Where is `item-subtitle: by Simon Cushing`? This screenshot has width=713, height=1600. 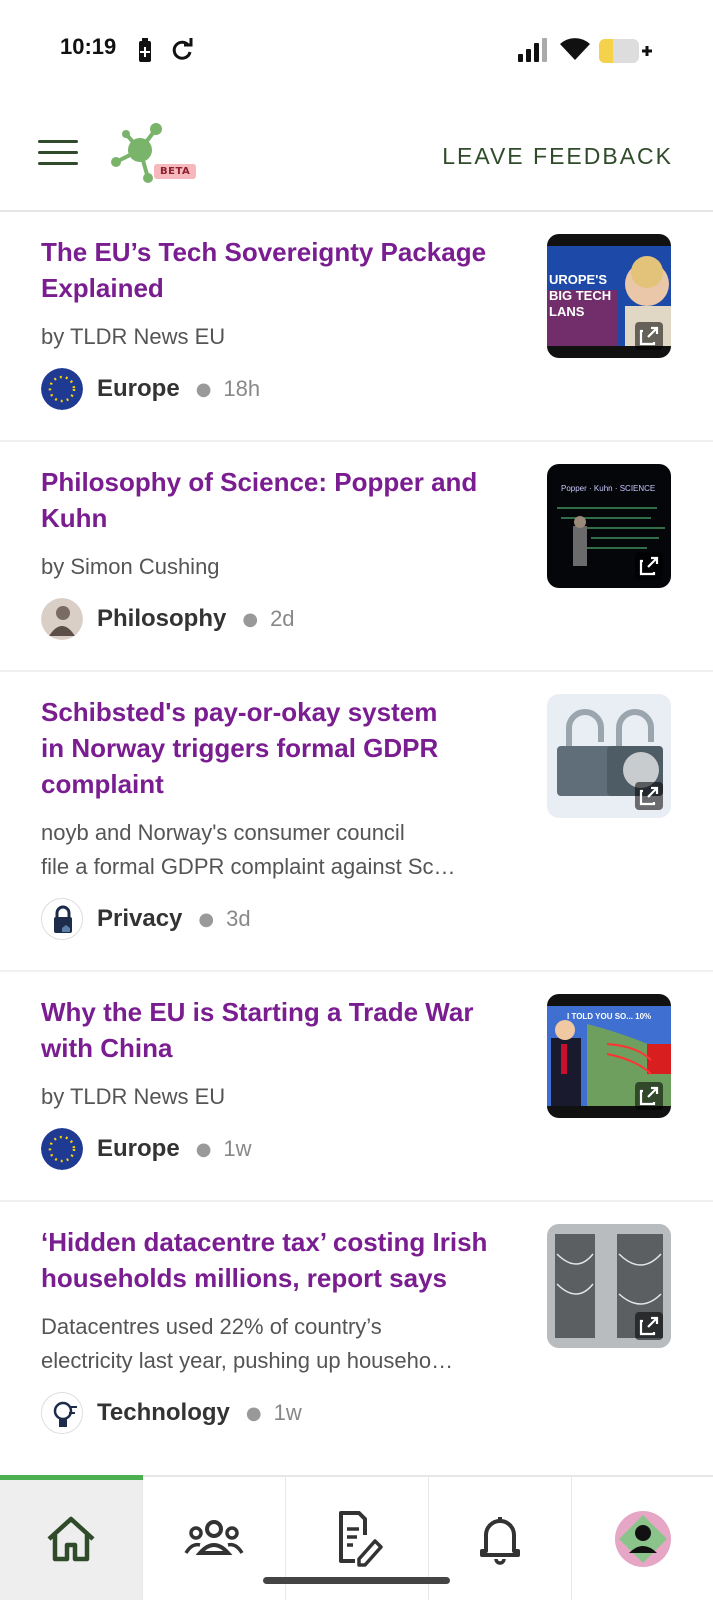
item-subtitle: by Simon Cushing is located at coordinates (281, 567).